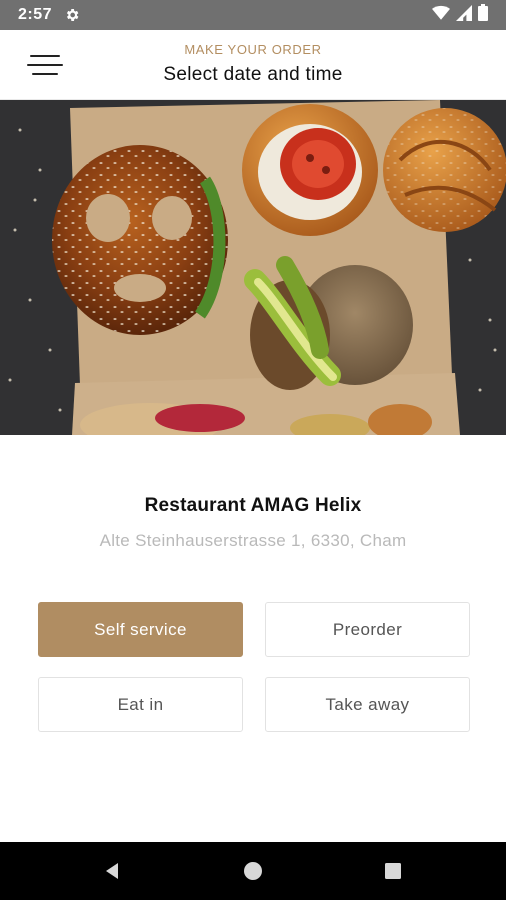 Image resolution: width=506 pixels, height=900 pixels. I want to click on signal-icon, so click(464, 15).